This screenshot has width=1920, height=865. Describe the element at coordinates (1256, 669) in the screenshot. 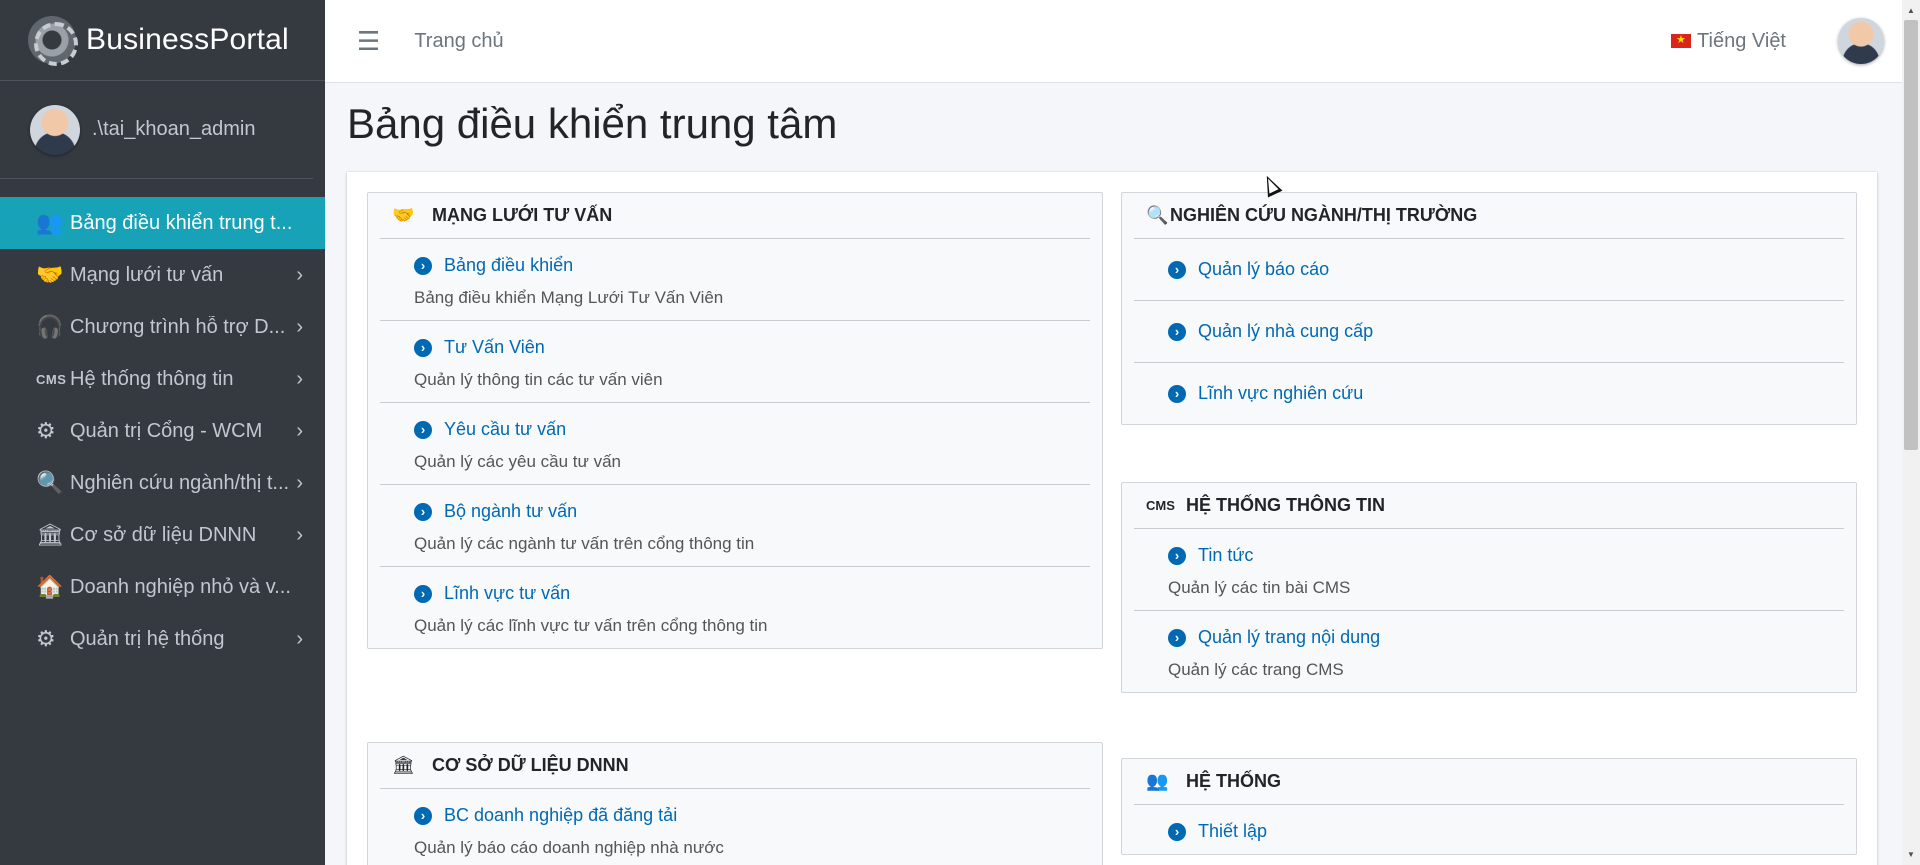

I see `entry-description: Quản lý các trang CMS` at that location.